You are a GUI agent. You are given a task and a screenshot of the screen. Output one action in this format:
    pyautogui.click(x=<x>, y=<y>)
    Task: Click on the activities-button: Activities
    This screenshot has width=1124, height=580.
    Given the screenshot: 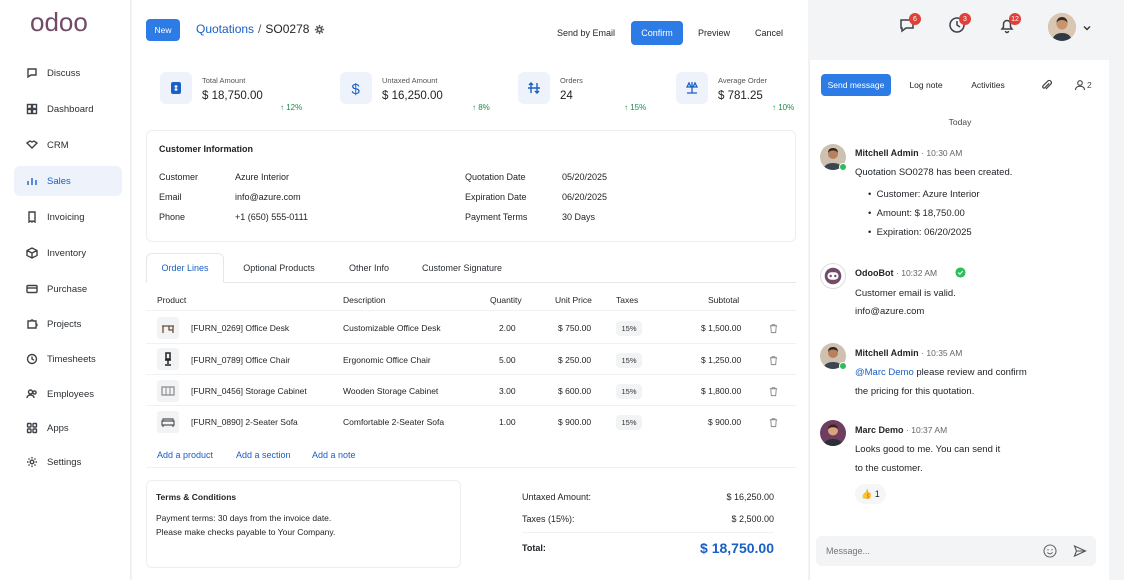 What is the action you would take?
    pyautogui.click(x=988, y=85)
    